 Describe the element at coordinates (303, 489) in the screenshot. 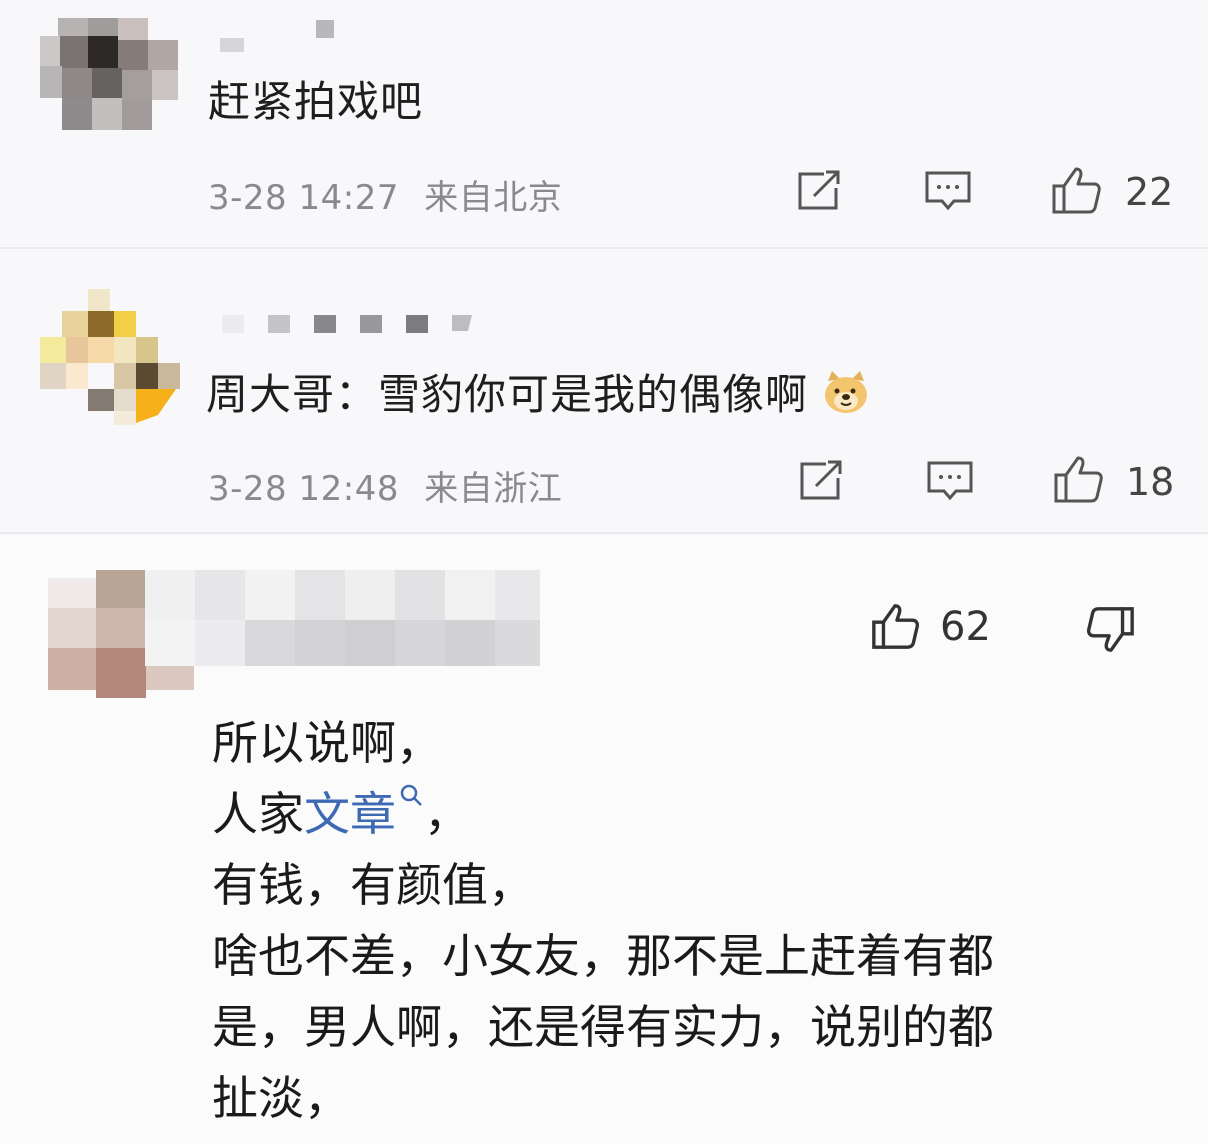

I see `timestamp: 3-28 12:48` at that location.